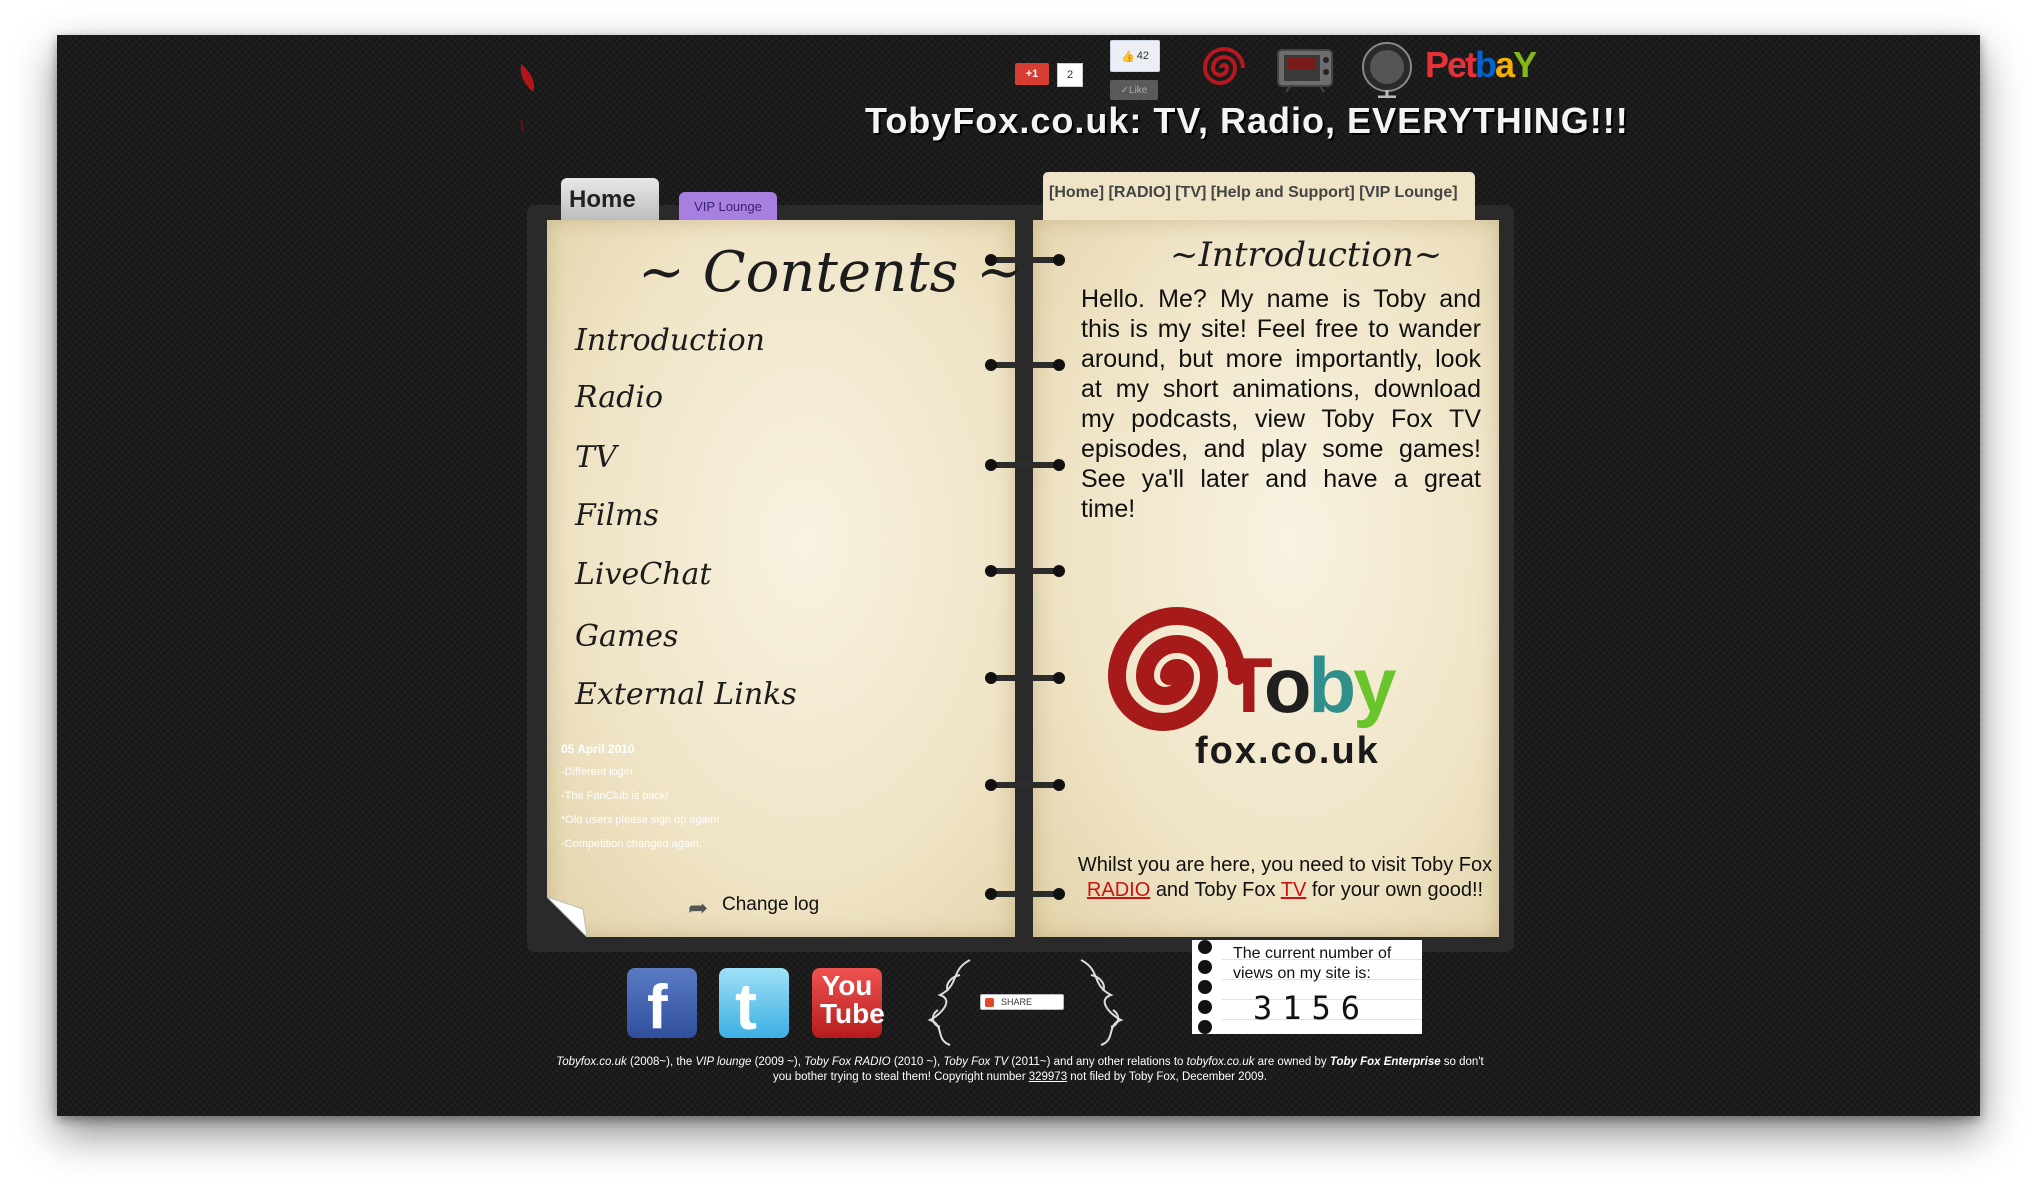 Image resolution: width=2034 pixels, height=1194 pixels. Describe the element at coordinates (1118, 890) in the screenshot. I see `radio-link: RADIO` at that location.